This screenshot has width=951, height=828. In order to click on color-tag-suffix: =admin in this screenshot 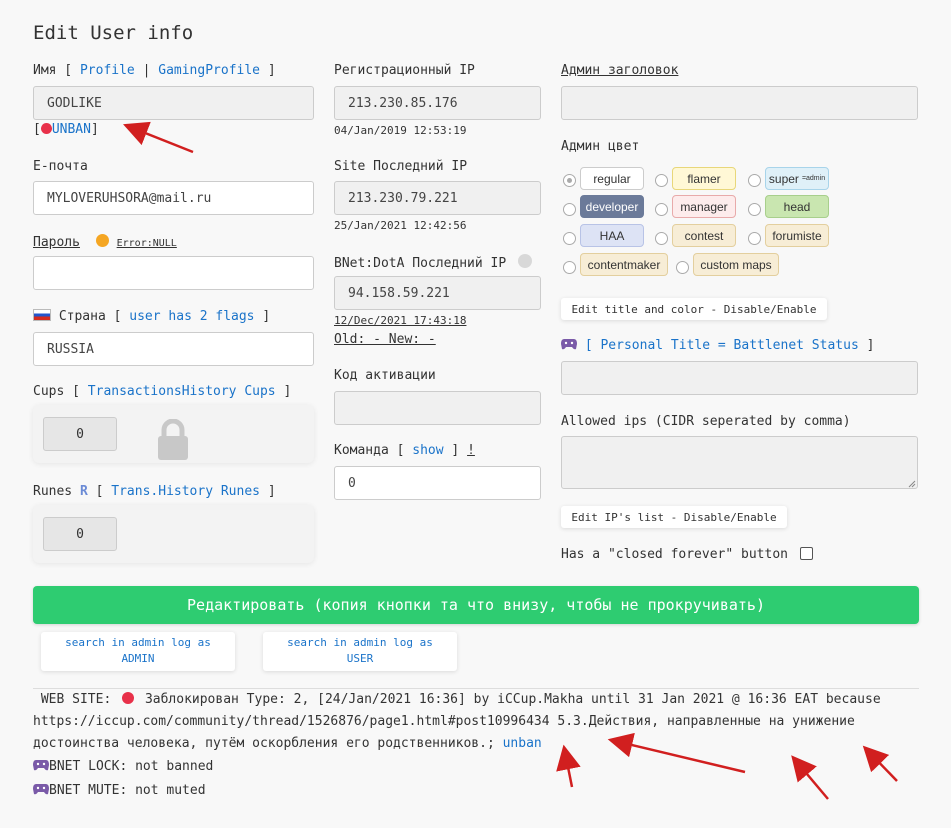, I will do `click(813, 178)`.